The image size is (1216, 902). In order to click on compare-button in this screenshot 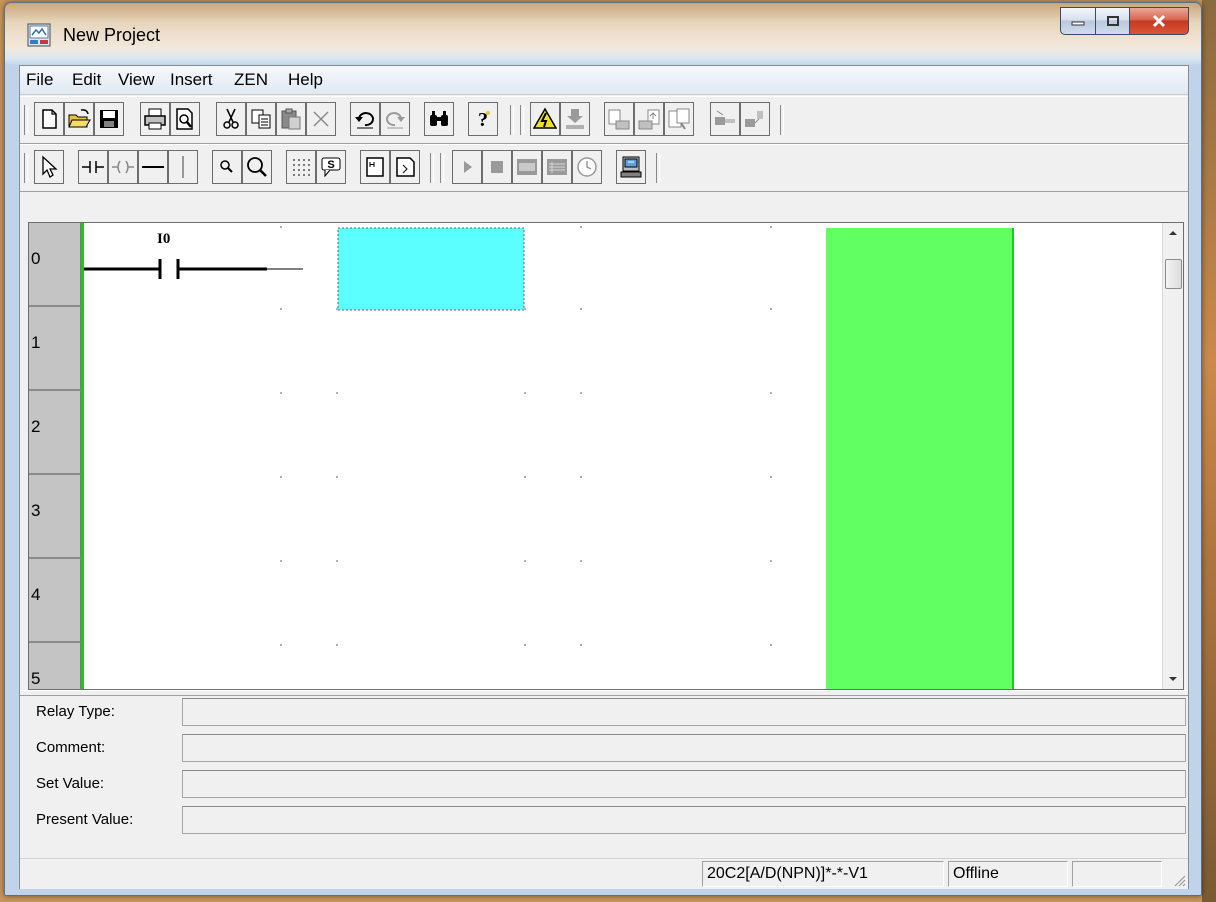, I will do `click(679, 119)`.